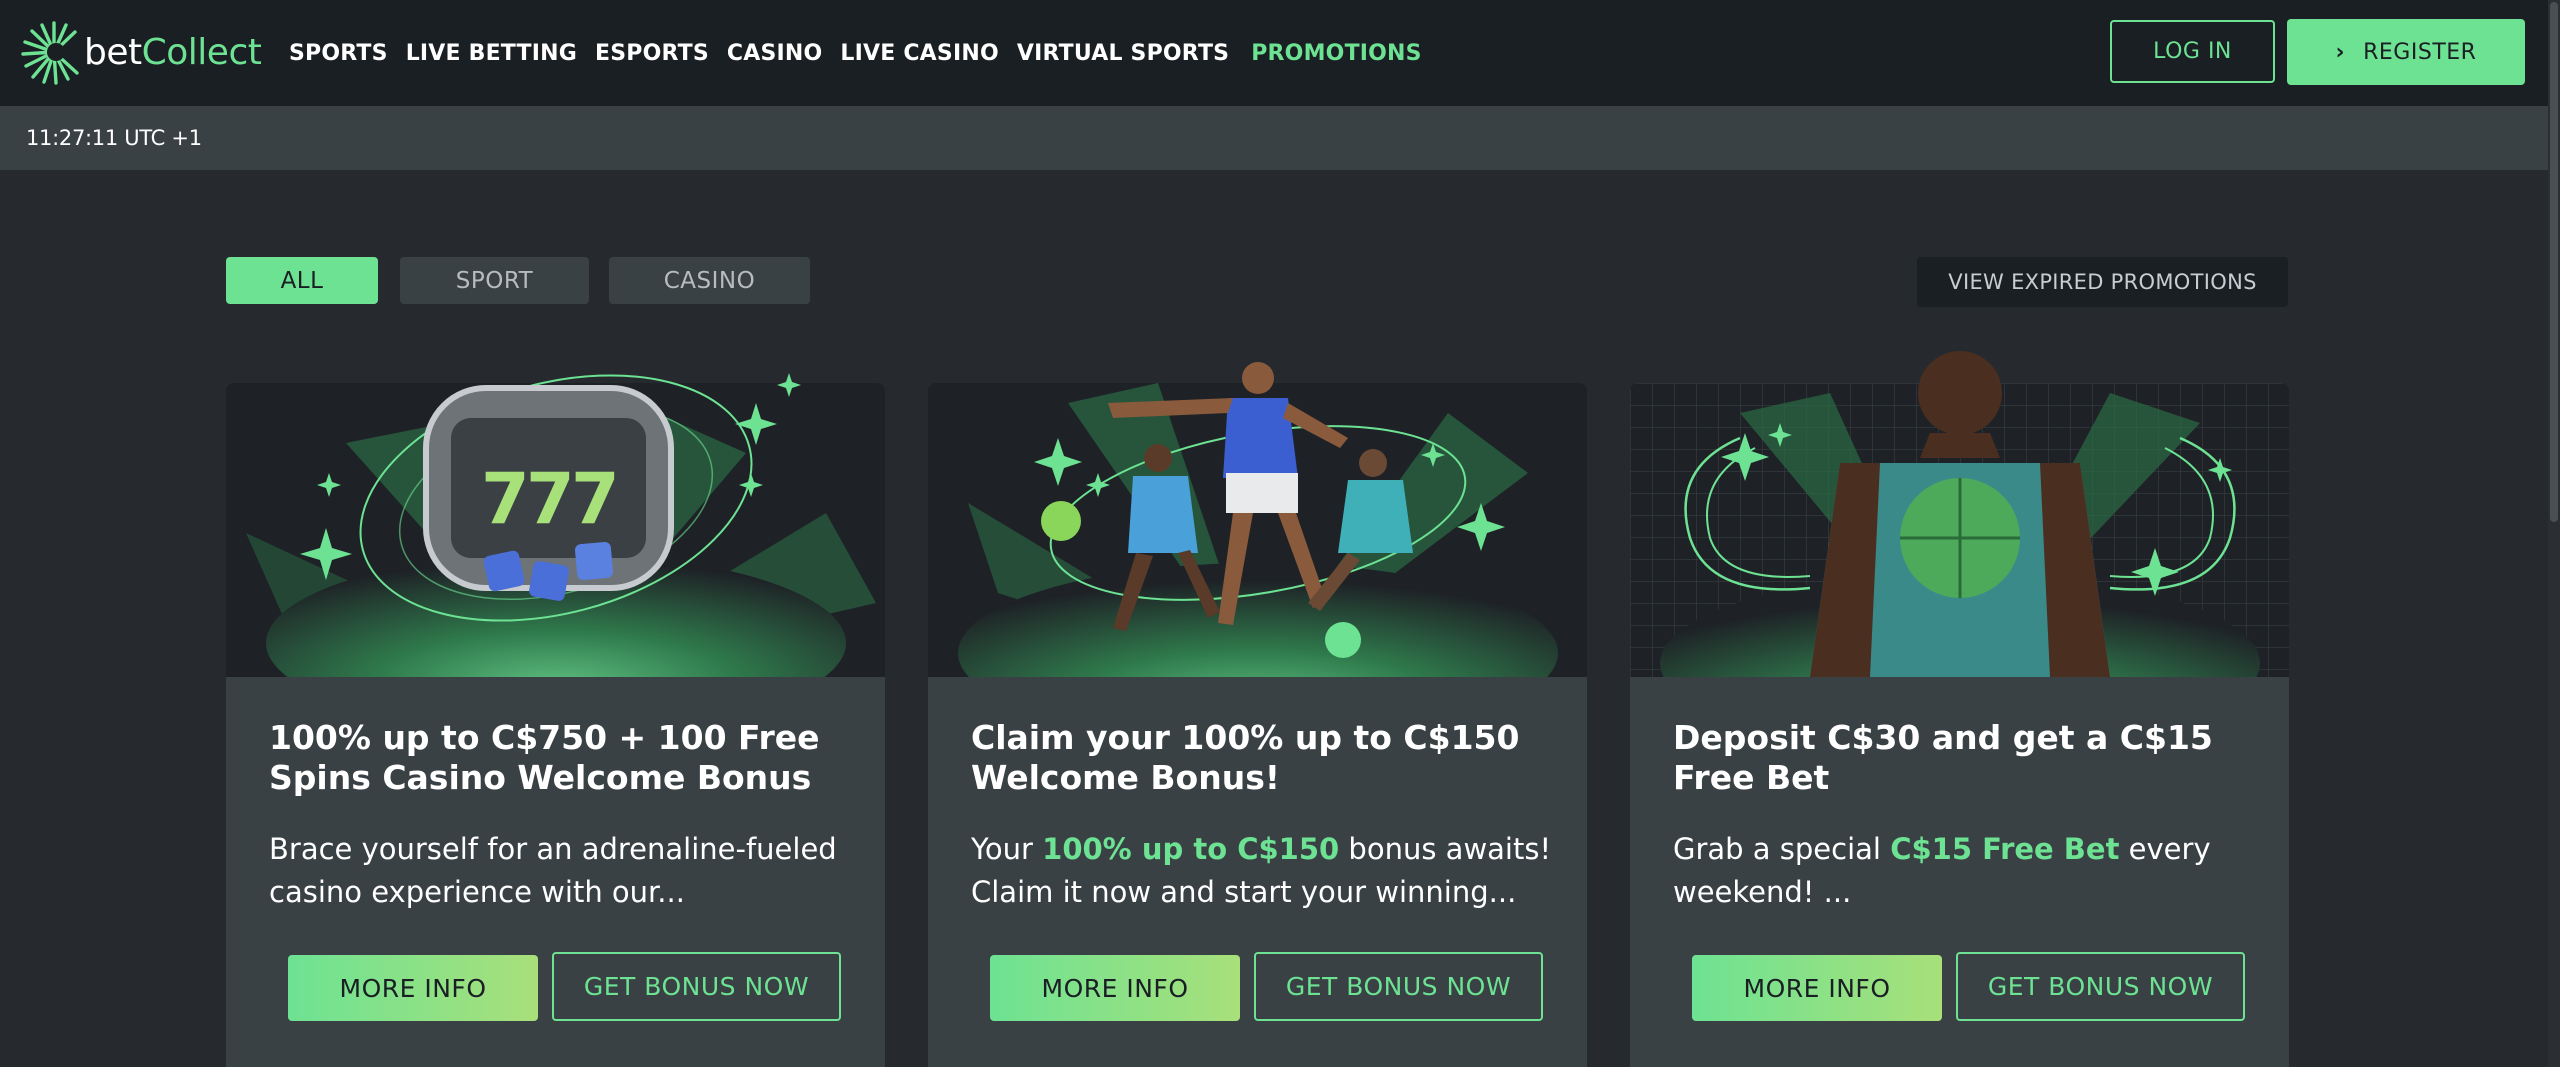  I want to click on filter-casino-button: CASINO, so click(709, 280).